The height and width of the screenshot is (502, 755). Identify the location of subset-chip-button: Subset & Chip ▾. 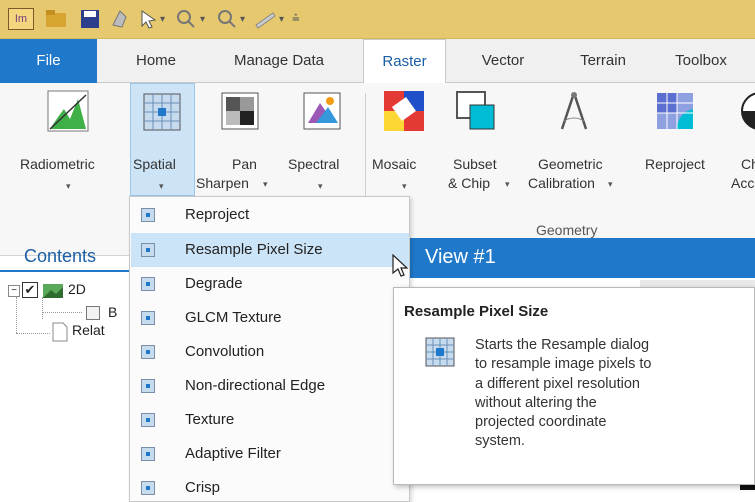
(477, 143).